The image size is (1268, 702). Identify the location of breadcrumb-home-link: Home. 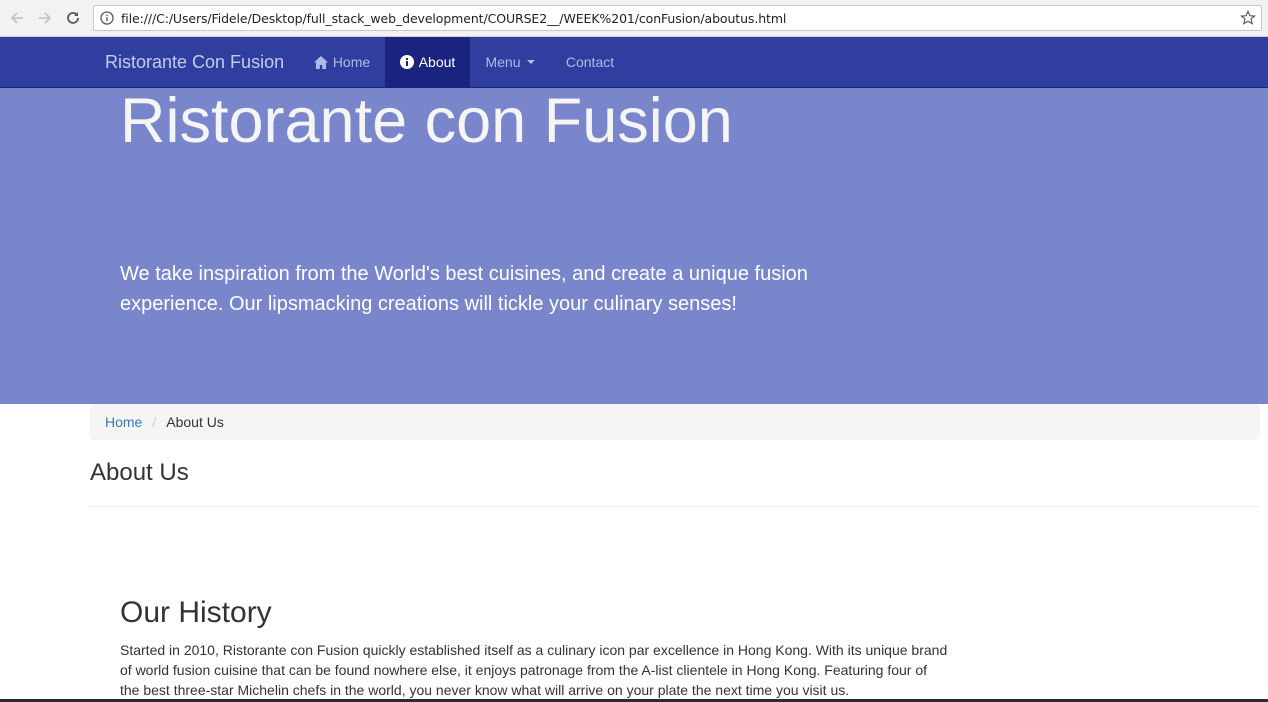
(123, 422).